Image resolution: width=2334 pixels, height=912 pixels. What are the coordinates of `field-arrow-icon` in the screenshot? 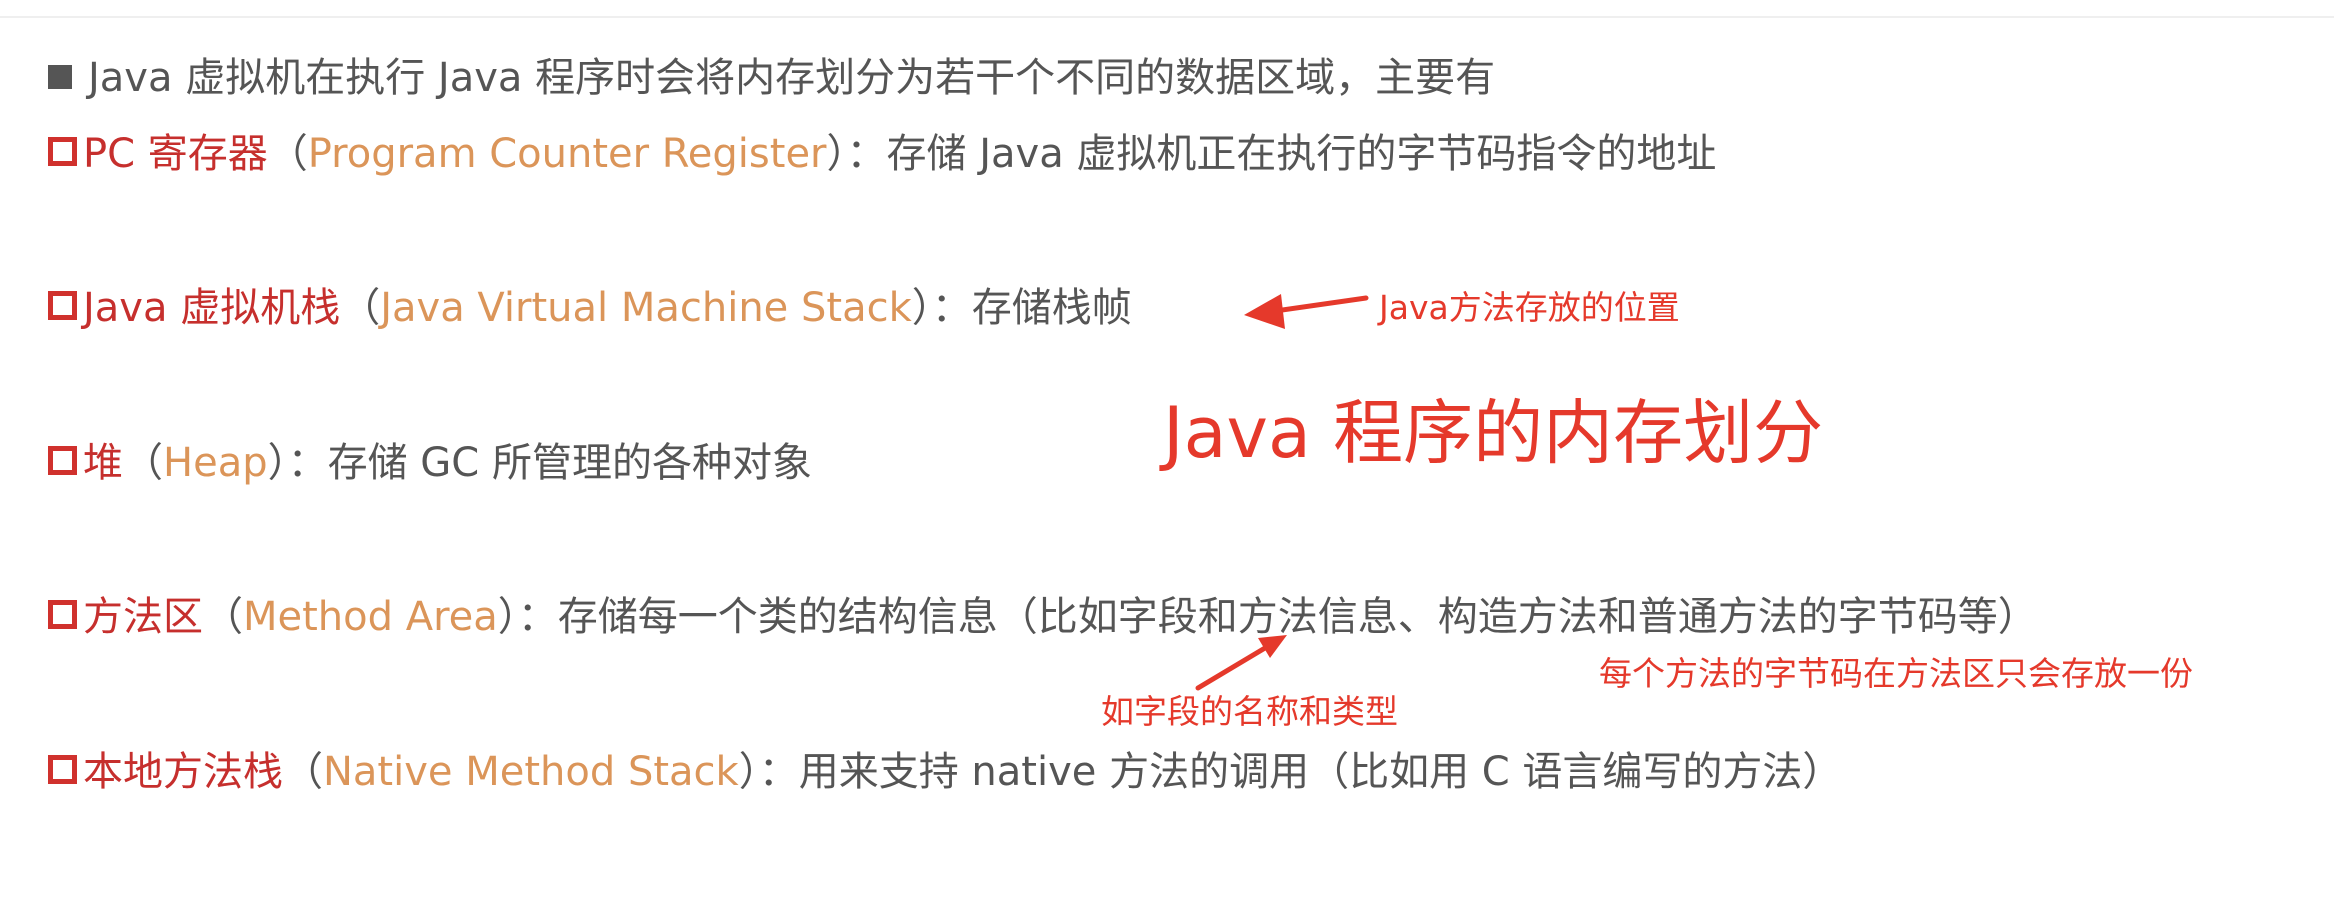 It's located at (1241, 663).